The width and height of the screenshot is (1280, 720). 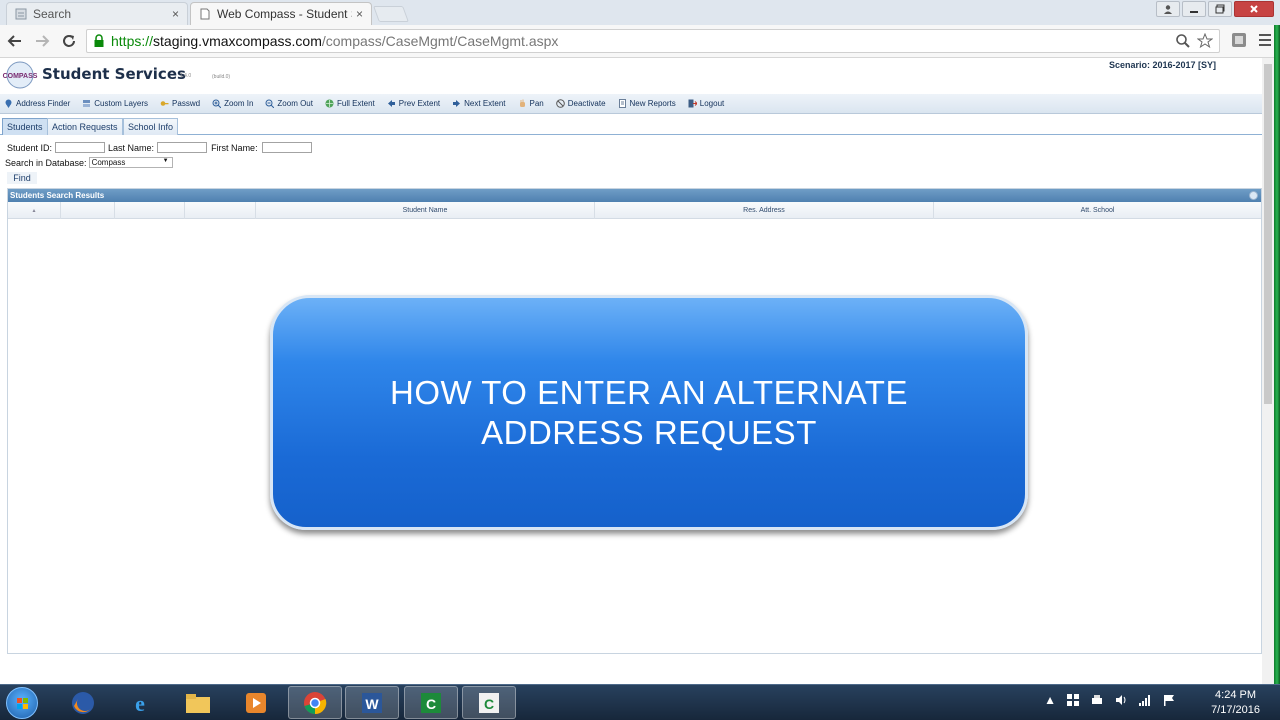 I want to click on svg-text: W, so click(x=372, y=704).